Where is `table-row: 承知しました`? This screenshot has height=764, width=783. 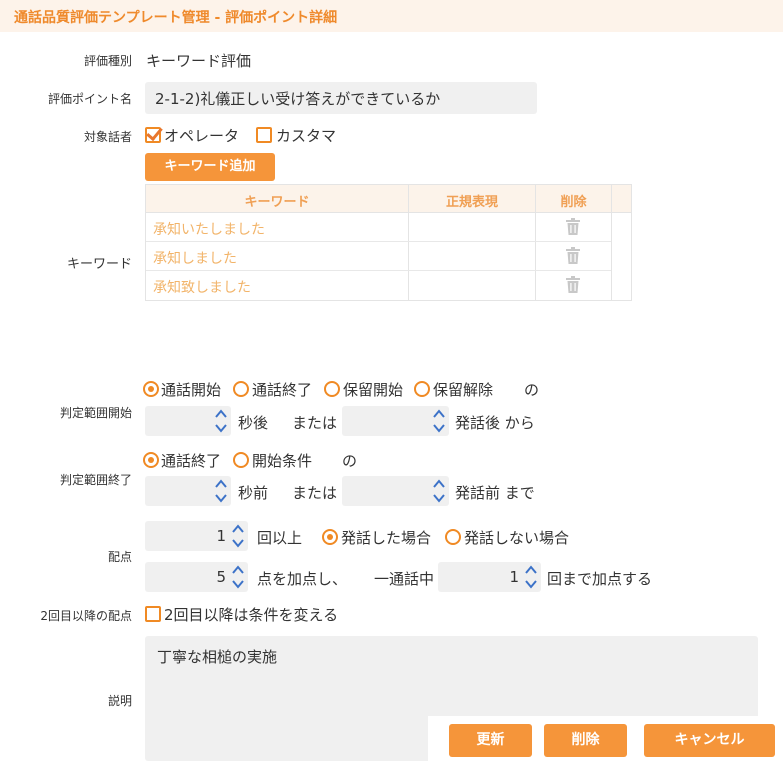
table-row: 承知しました is located at coordinates (378, 256).